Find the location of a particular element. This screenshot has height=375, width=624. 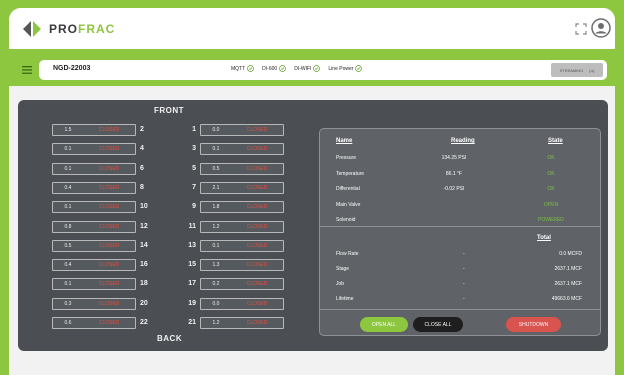

total-name: Job is located at coordinates (340, 284).